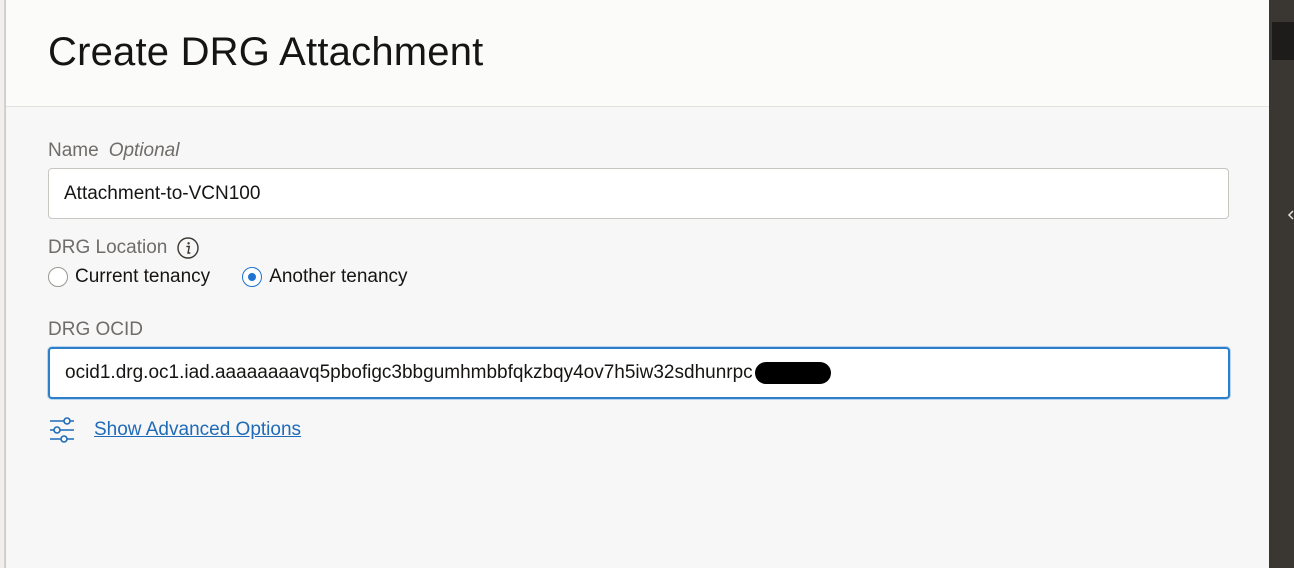 This screenshot has width=1294, height=568. What do you see at coordinates (144, 150) in the screenshot?
I see `optional-label: Optional` at bounding box center [144, 150].